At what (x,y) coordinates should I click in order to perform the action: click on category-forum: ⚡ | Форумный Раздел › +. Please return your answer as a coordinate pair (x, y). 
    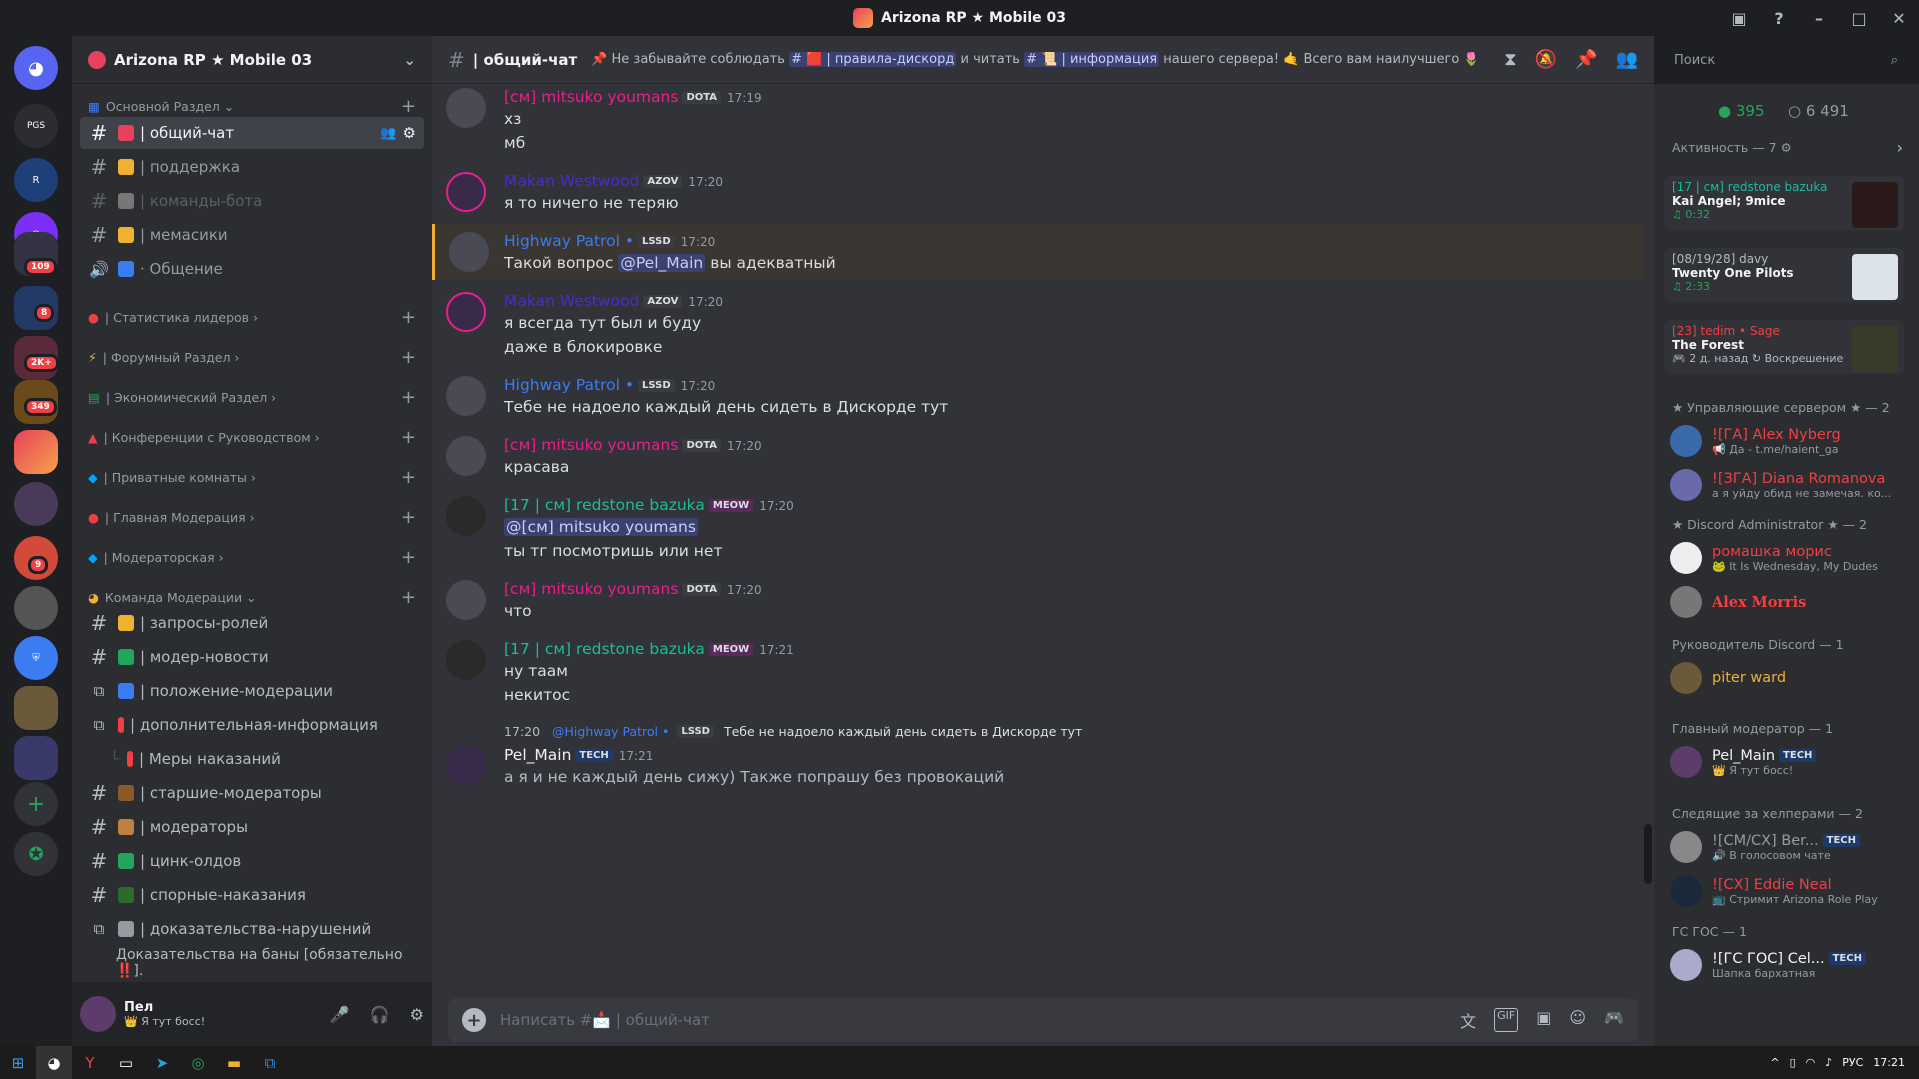
    Looking at the image, I should click on (252, 357).